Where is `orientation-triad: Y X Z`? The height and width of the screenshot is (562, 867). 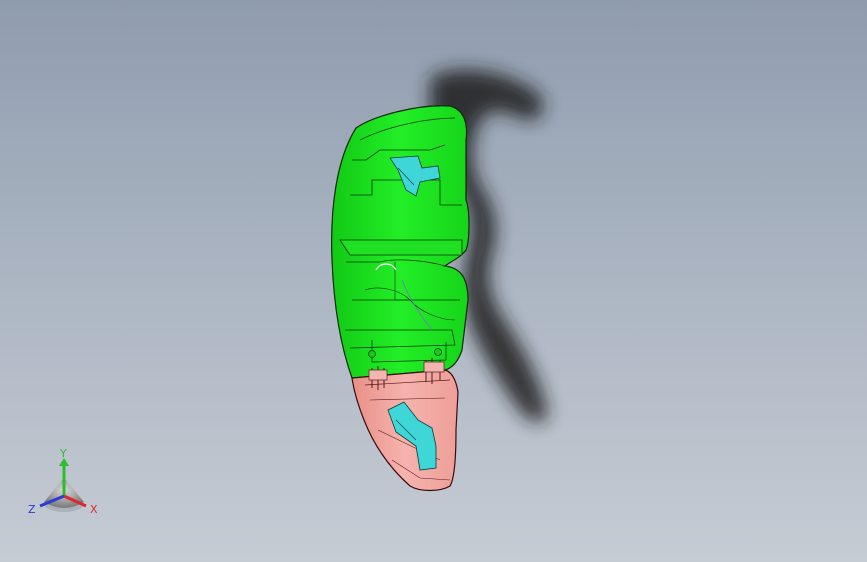 orientation-triad: Y X Z is located at coordinates (63, 481).